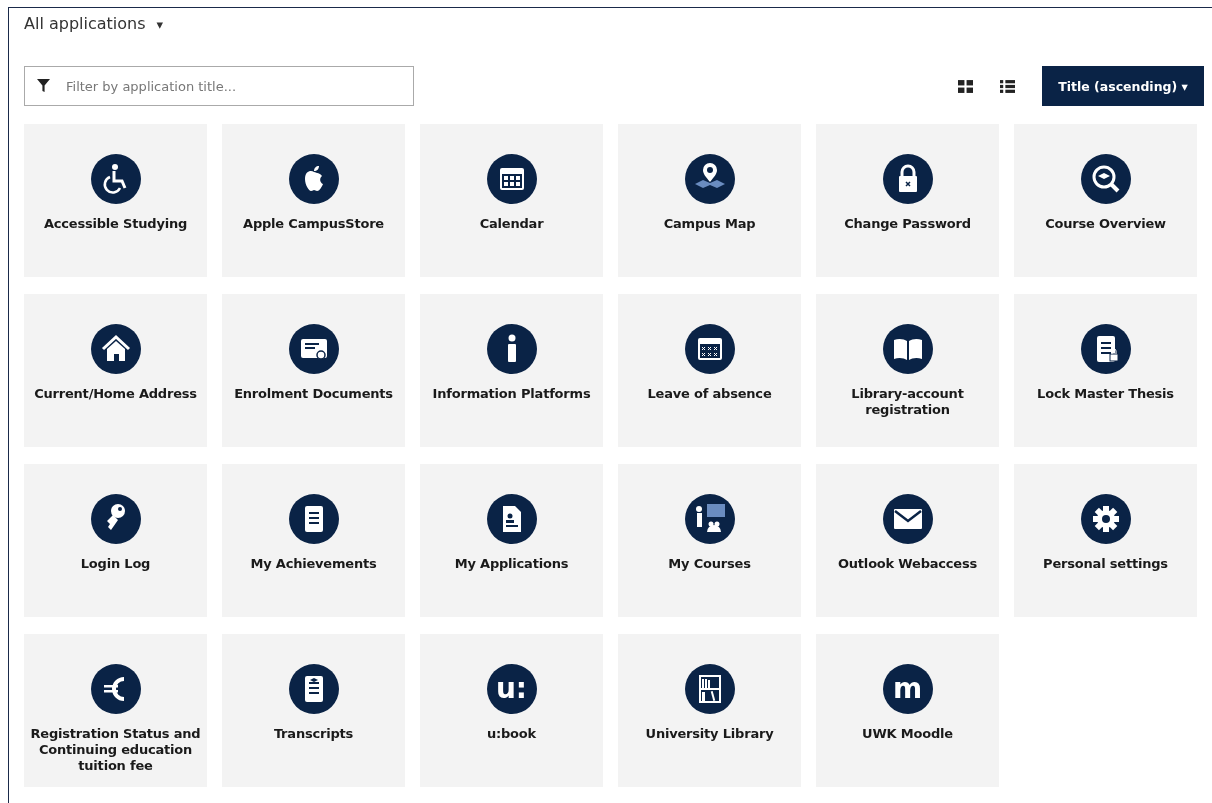 This screenshot has width=1212, height=803. Describe the element at coordinates (709, 564) in the screenshot. I see `tile-label: My Courses` at that location.